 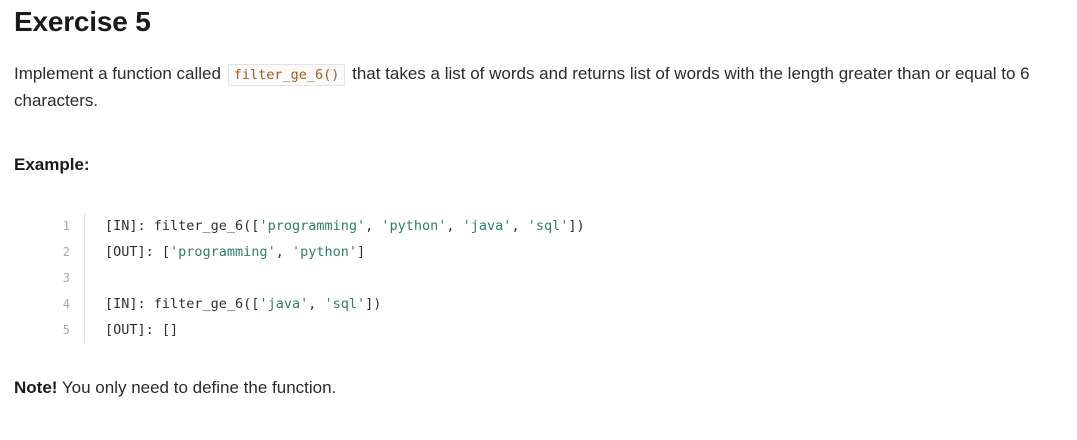 I want to click on line-content: [OUT]: ['programming', 'python'], so click(x=225, y=252).